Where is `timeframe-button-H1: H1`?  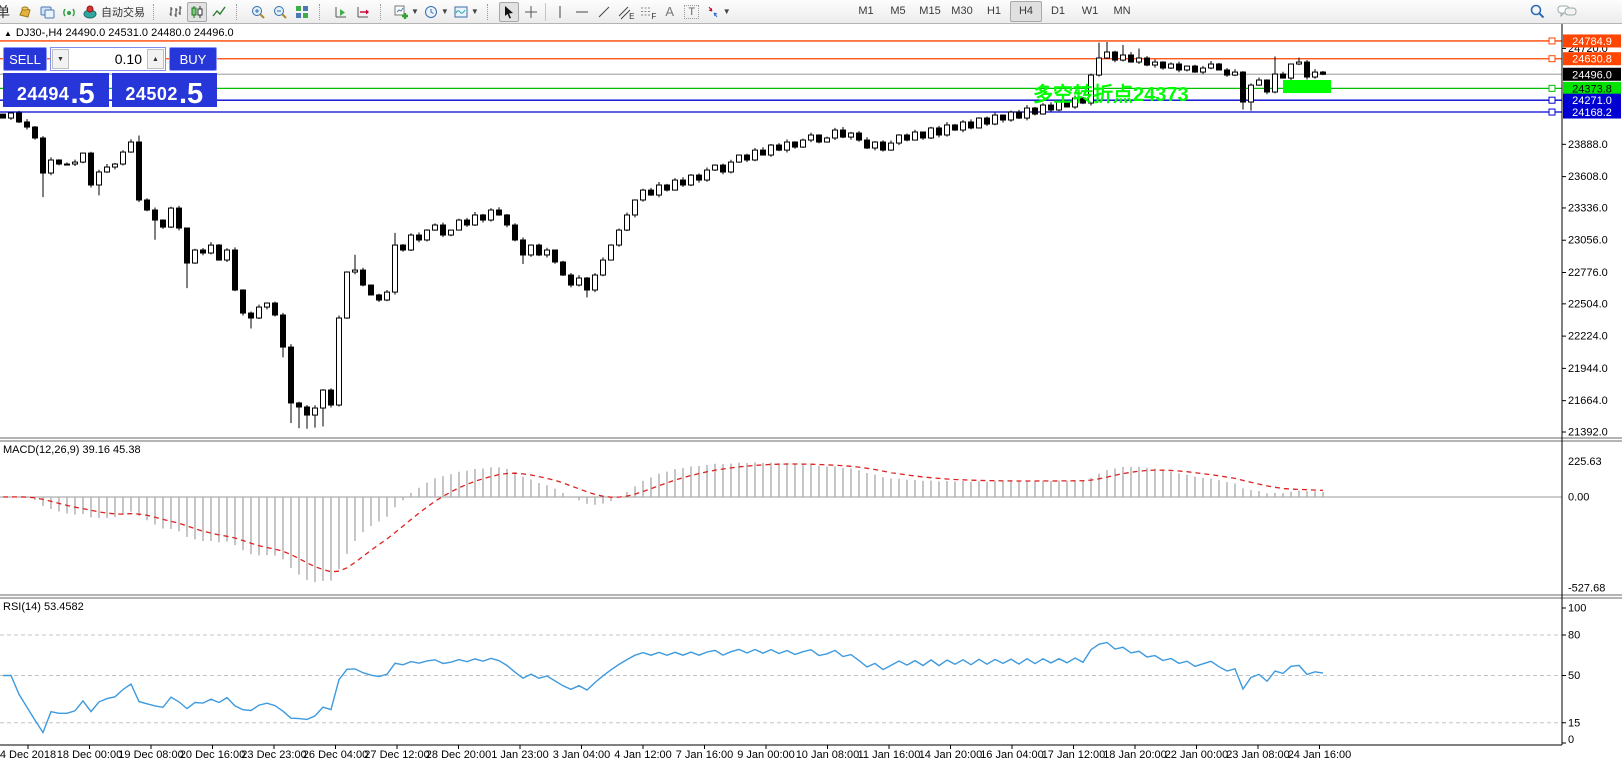
timeframe-button-H1: H1 is located at coordinates (994, 11).